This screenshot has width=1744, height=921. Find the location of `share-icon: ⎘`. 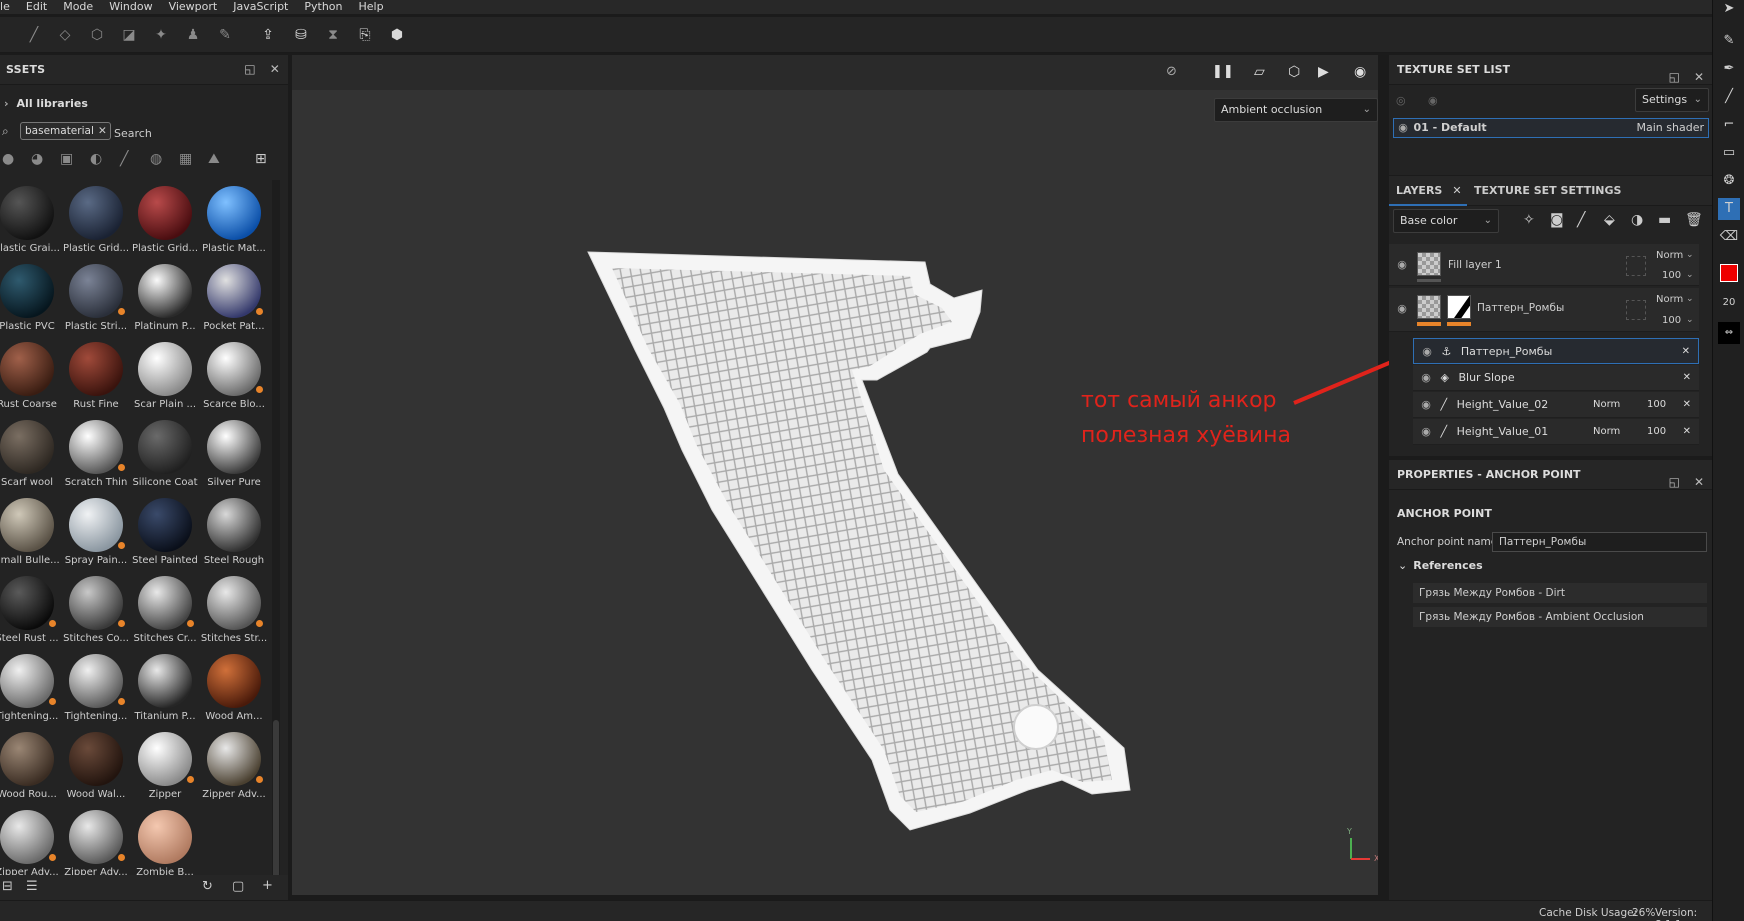

share-icon: ⎘ is located at coordinates (365, 35).